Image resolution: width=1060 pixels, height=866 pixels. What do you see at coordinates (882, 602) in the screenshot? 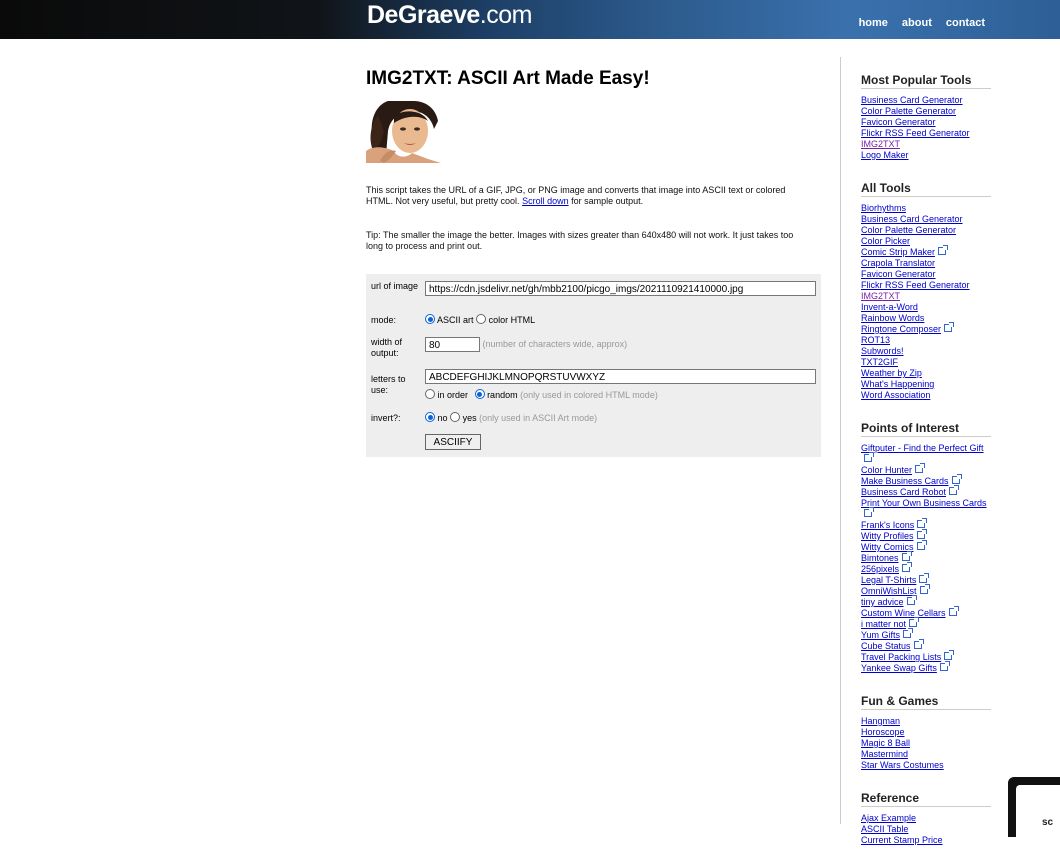
I see `sidebar-link-tiny-advice: tiny advice` at bounding box center [882, 602].